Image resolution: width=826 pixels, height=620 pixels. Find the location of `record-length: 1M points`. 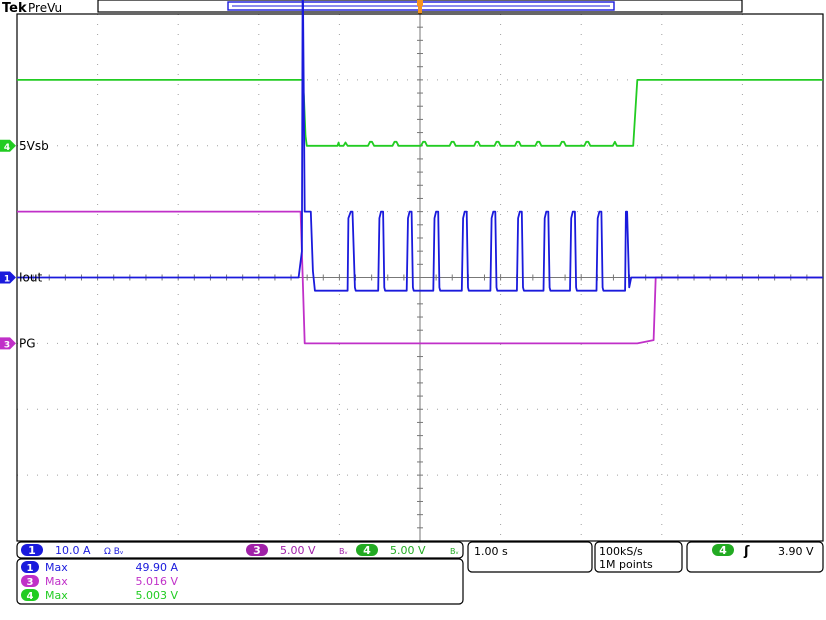

record-length: 1M points is located at coordinates (626, 564).